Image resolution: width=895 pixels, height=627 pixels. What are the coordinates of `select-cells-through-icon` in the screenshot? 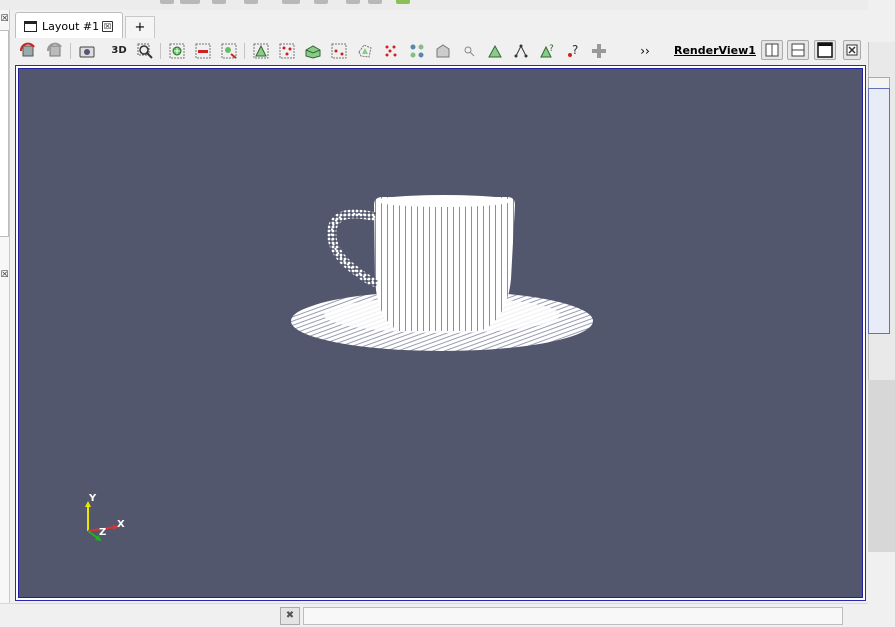 It's located at (313, 51).